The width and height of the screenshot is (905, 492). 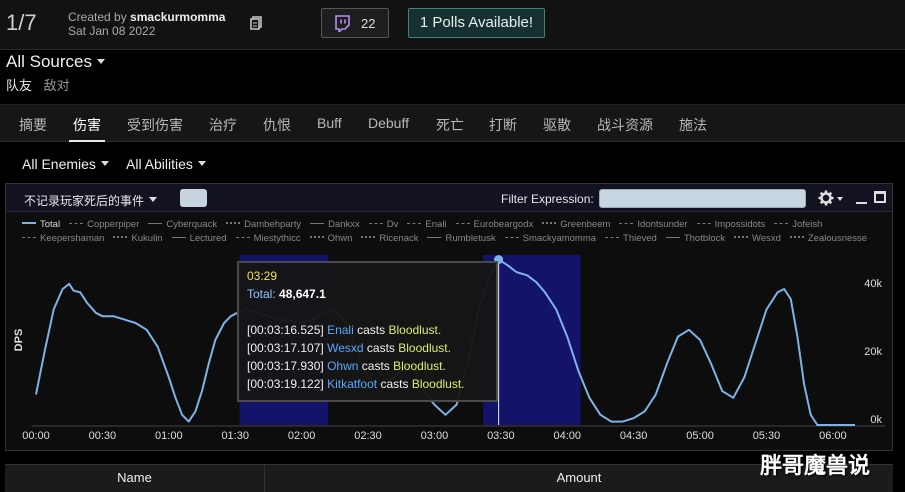 I want to click on event-player: Ohwn, so click(x=343, y=366).